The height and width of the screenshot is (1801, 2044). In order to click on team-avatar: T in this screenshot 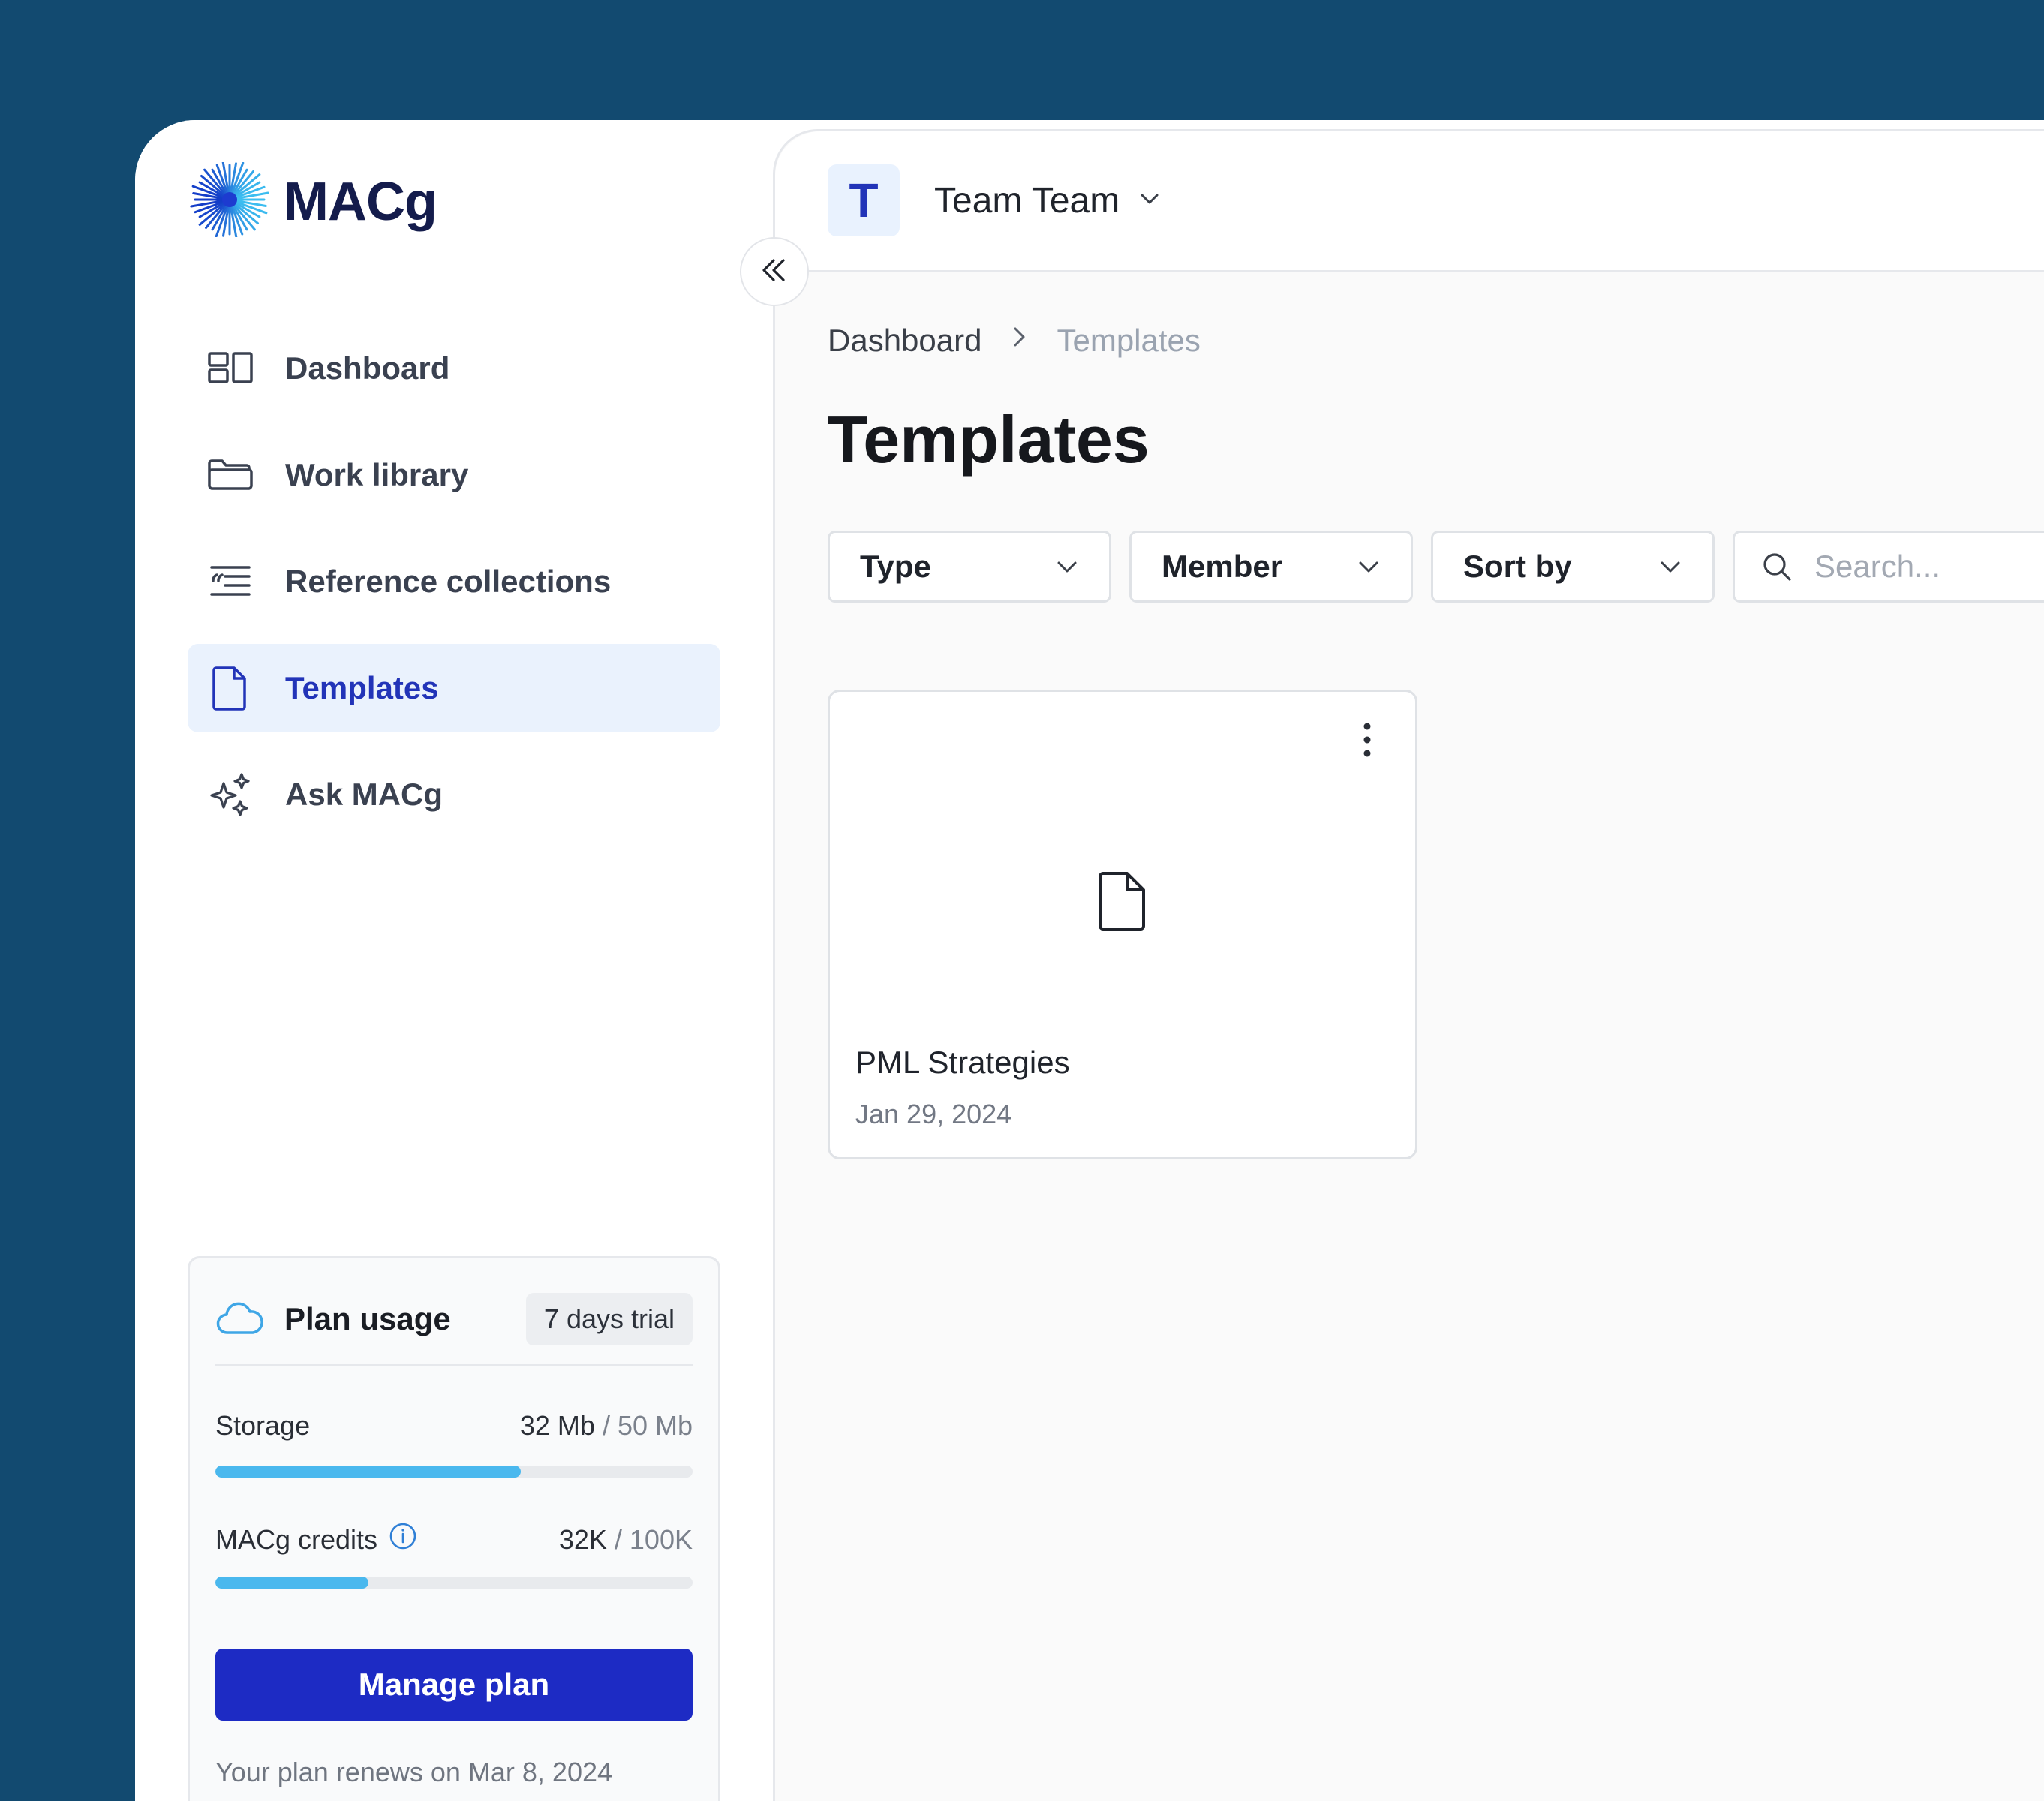, I will do `click(864, 200)`.